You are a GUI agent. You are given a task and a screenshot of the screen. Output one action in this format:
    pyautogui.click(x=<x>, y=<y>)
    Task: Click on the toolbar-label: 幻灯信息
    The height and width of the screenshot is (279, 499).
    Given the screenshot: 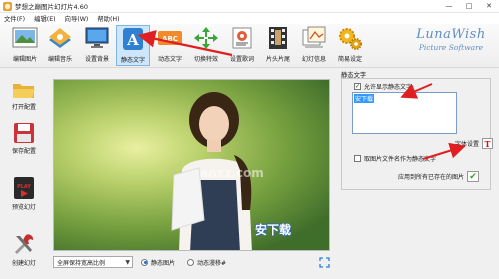 What is the action you would take?
    pyautogui.click(x=313, y=59)
    